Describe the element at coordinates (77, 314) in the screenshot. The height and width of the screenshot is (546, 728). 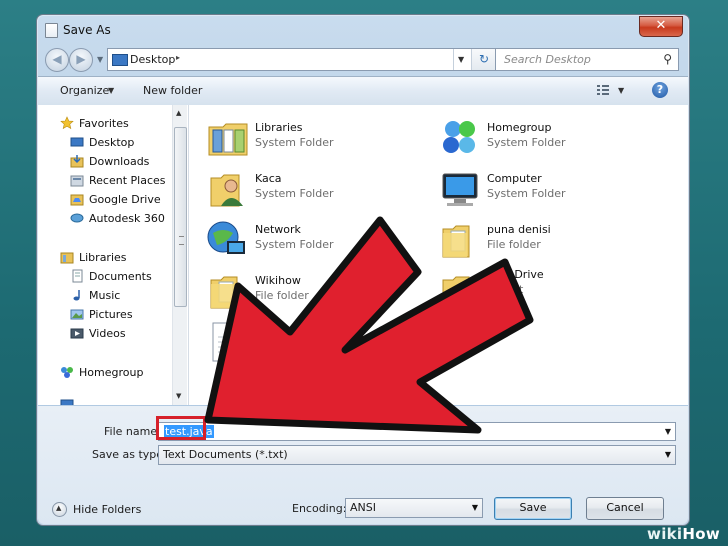
I see `pictures-icon` at that location.